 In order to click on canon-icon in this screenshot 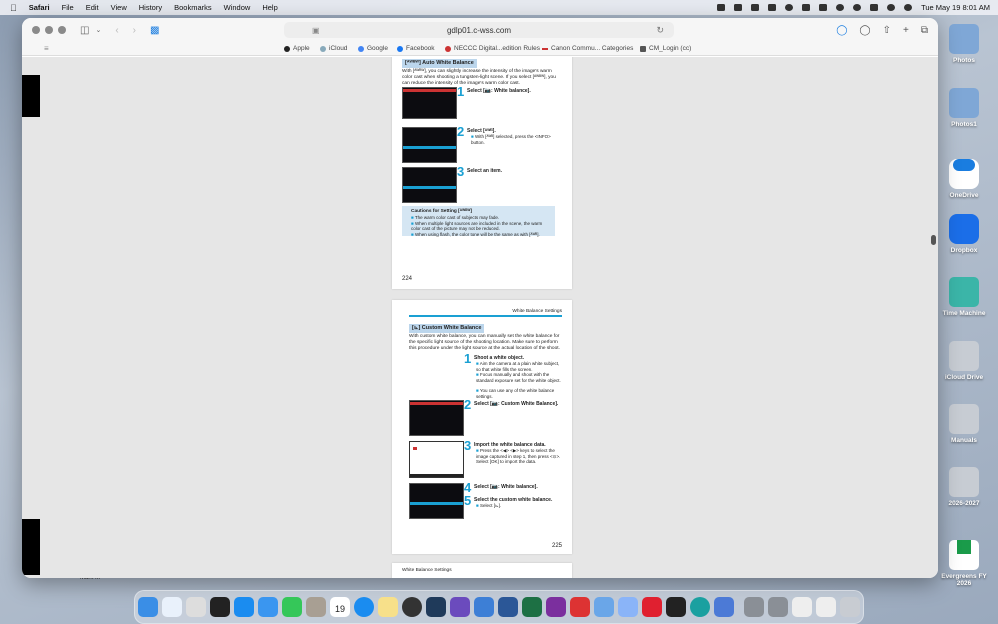, I will do `click(545, 48)`.